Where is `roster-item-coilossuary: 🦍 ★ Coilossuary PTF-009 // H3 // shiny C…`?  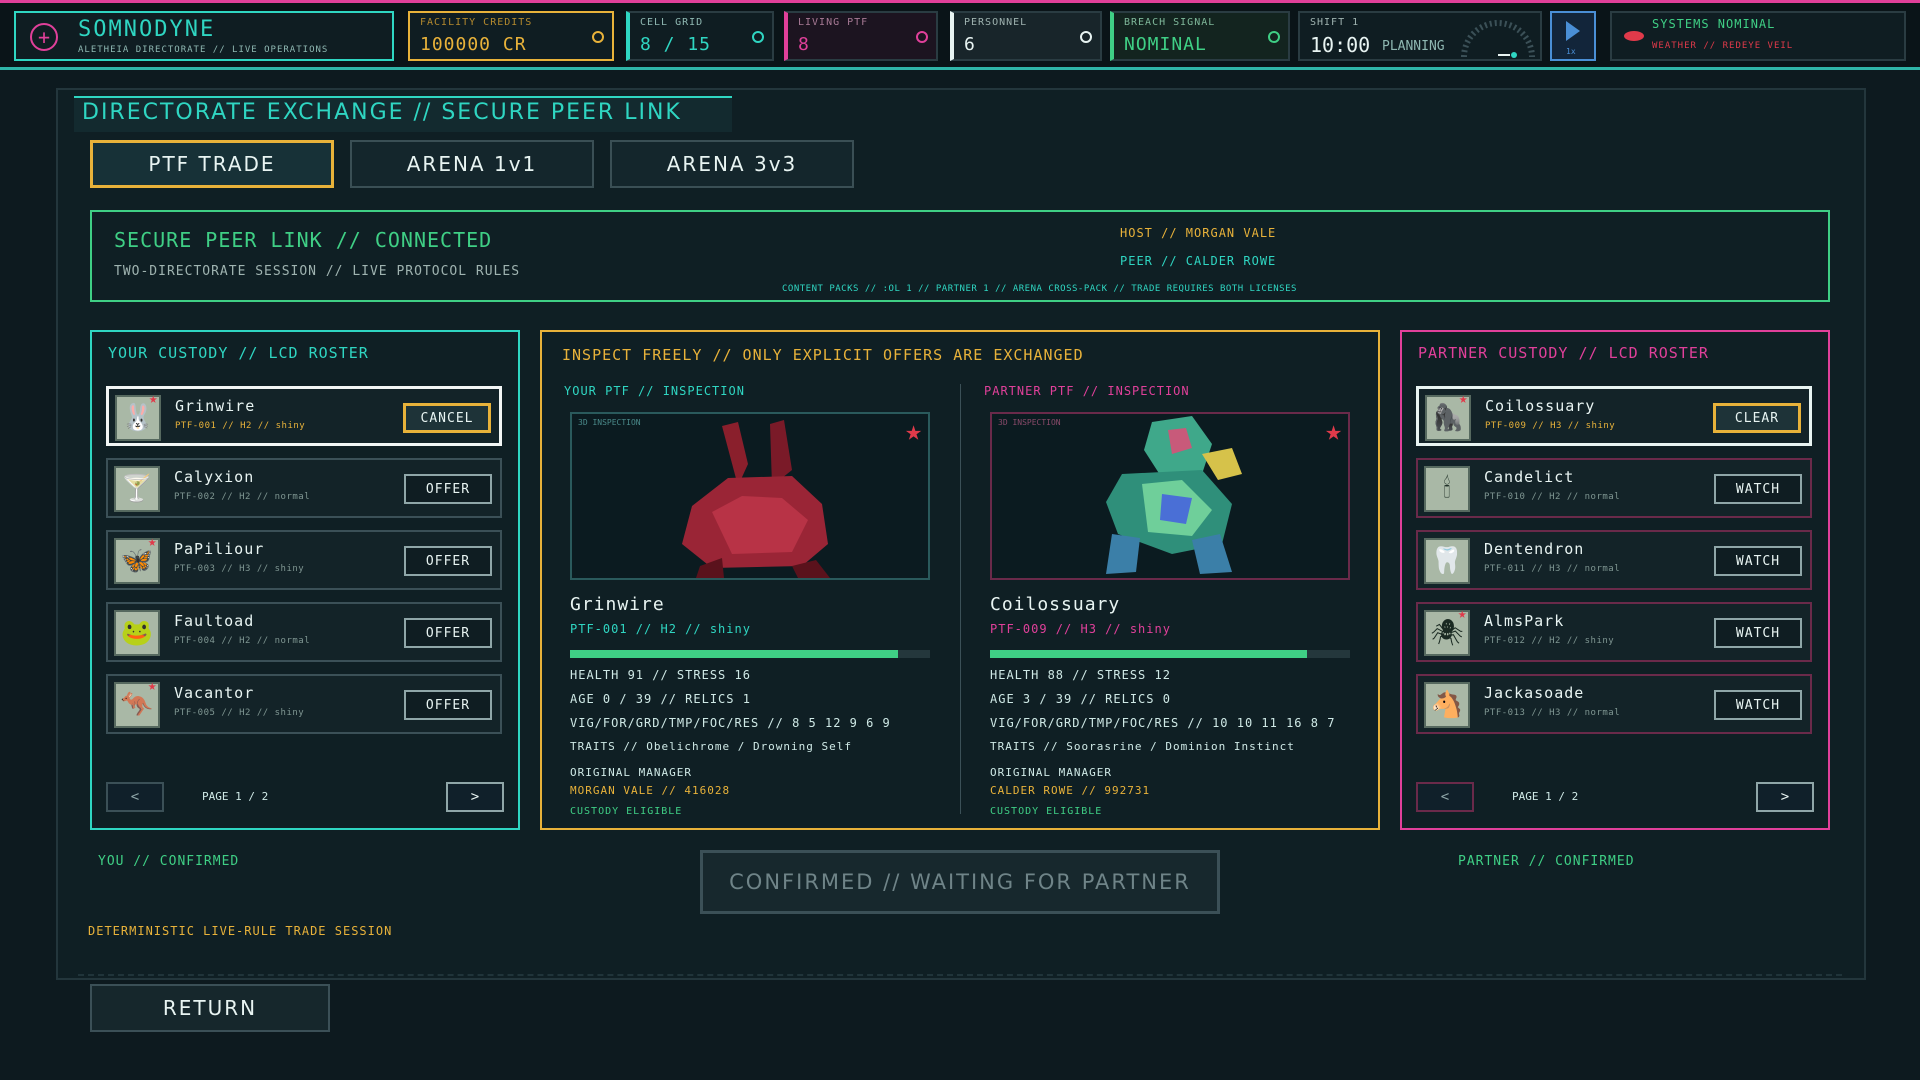 roster-item-coilossuary: 🦍 ★ Coilossuary PTF-009 // H3 // shiny C… is located at coordinates (1614, 416).